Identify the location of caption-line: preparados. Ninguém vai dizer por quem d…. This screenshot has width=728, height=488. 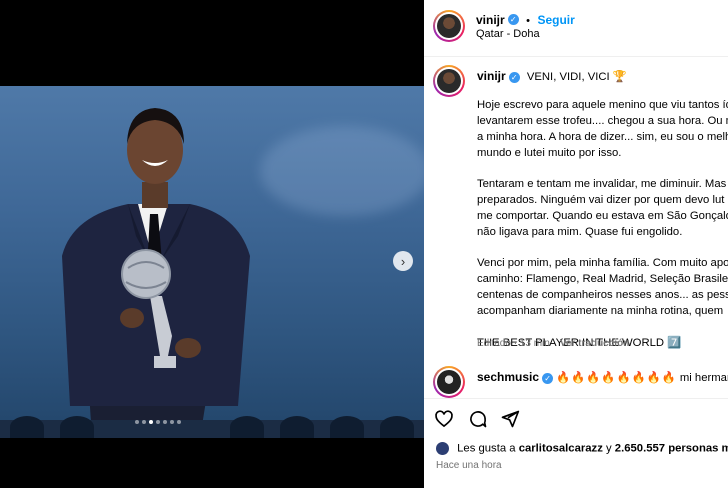
(601, 200).